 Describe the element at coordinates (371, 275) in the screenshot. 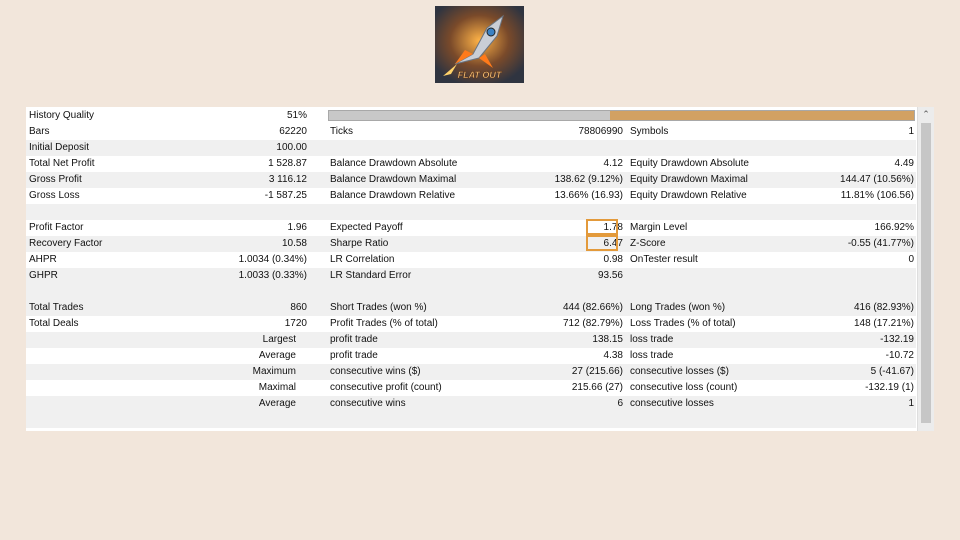

I see `cell-label-2: LR Standard Error` at that location.